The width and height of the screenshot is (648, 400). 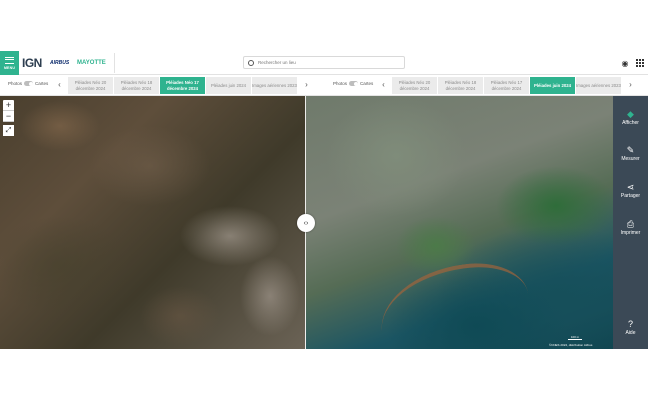 I want to click on tool-imprimer: ⎙ Imprimer, so click(x=630, y=227).